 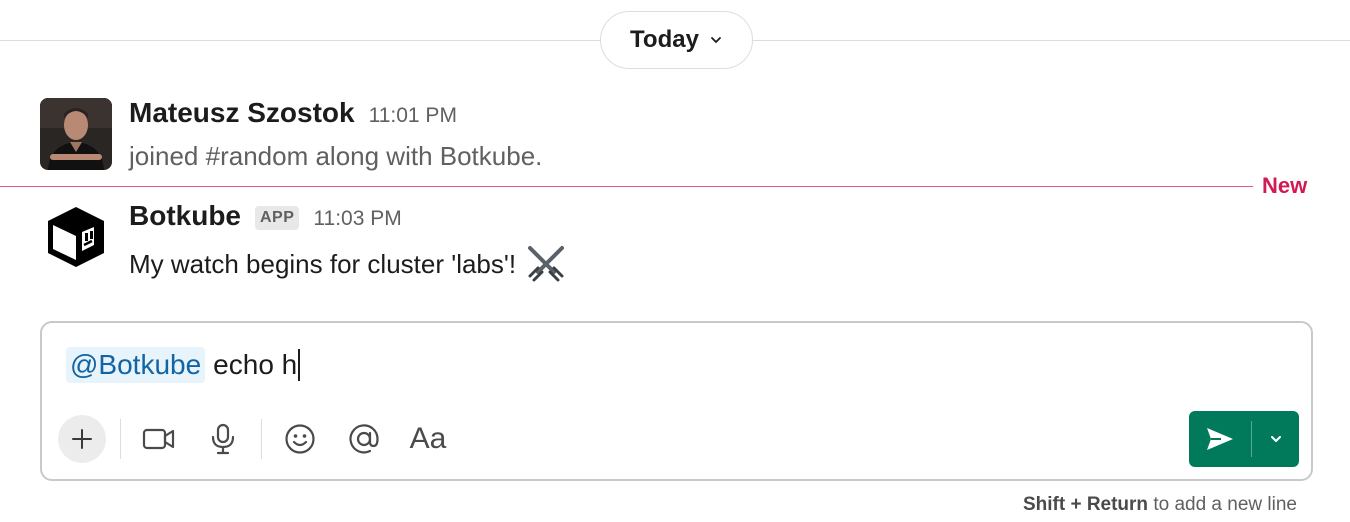 I want to click on message-input: @Botkube echo h, so click(x=183, y=365).